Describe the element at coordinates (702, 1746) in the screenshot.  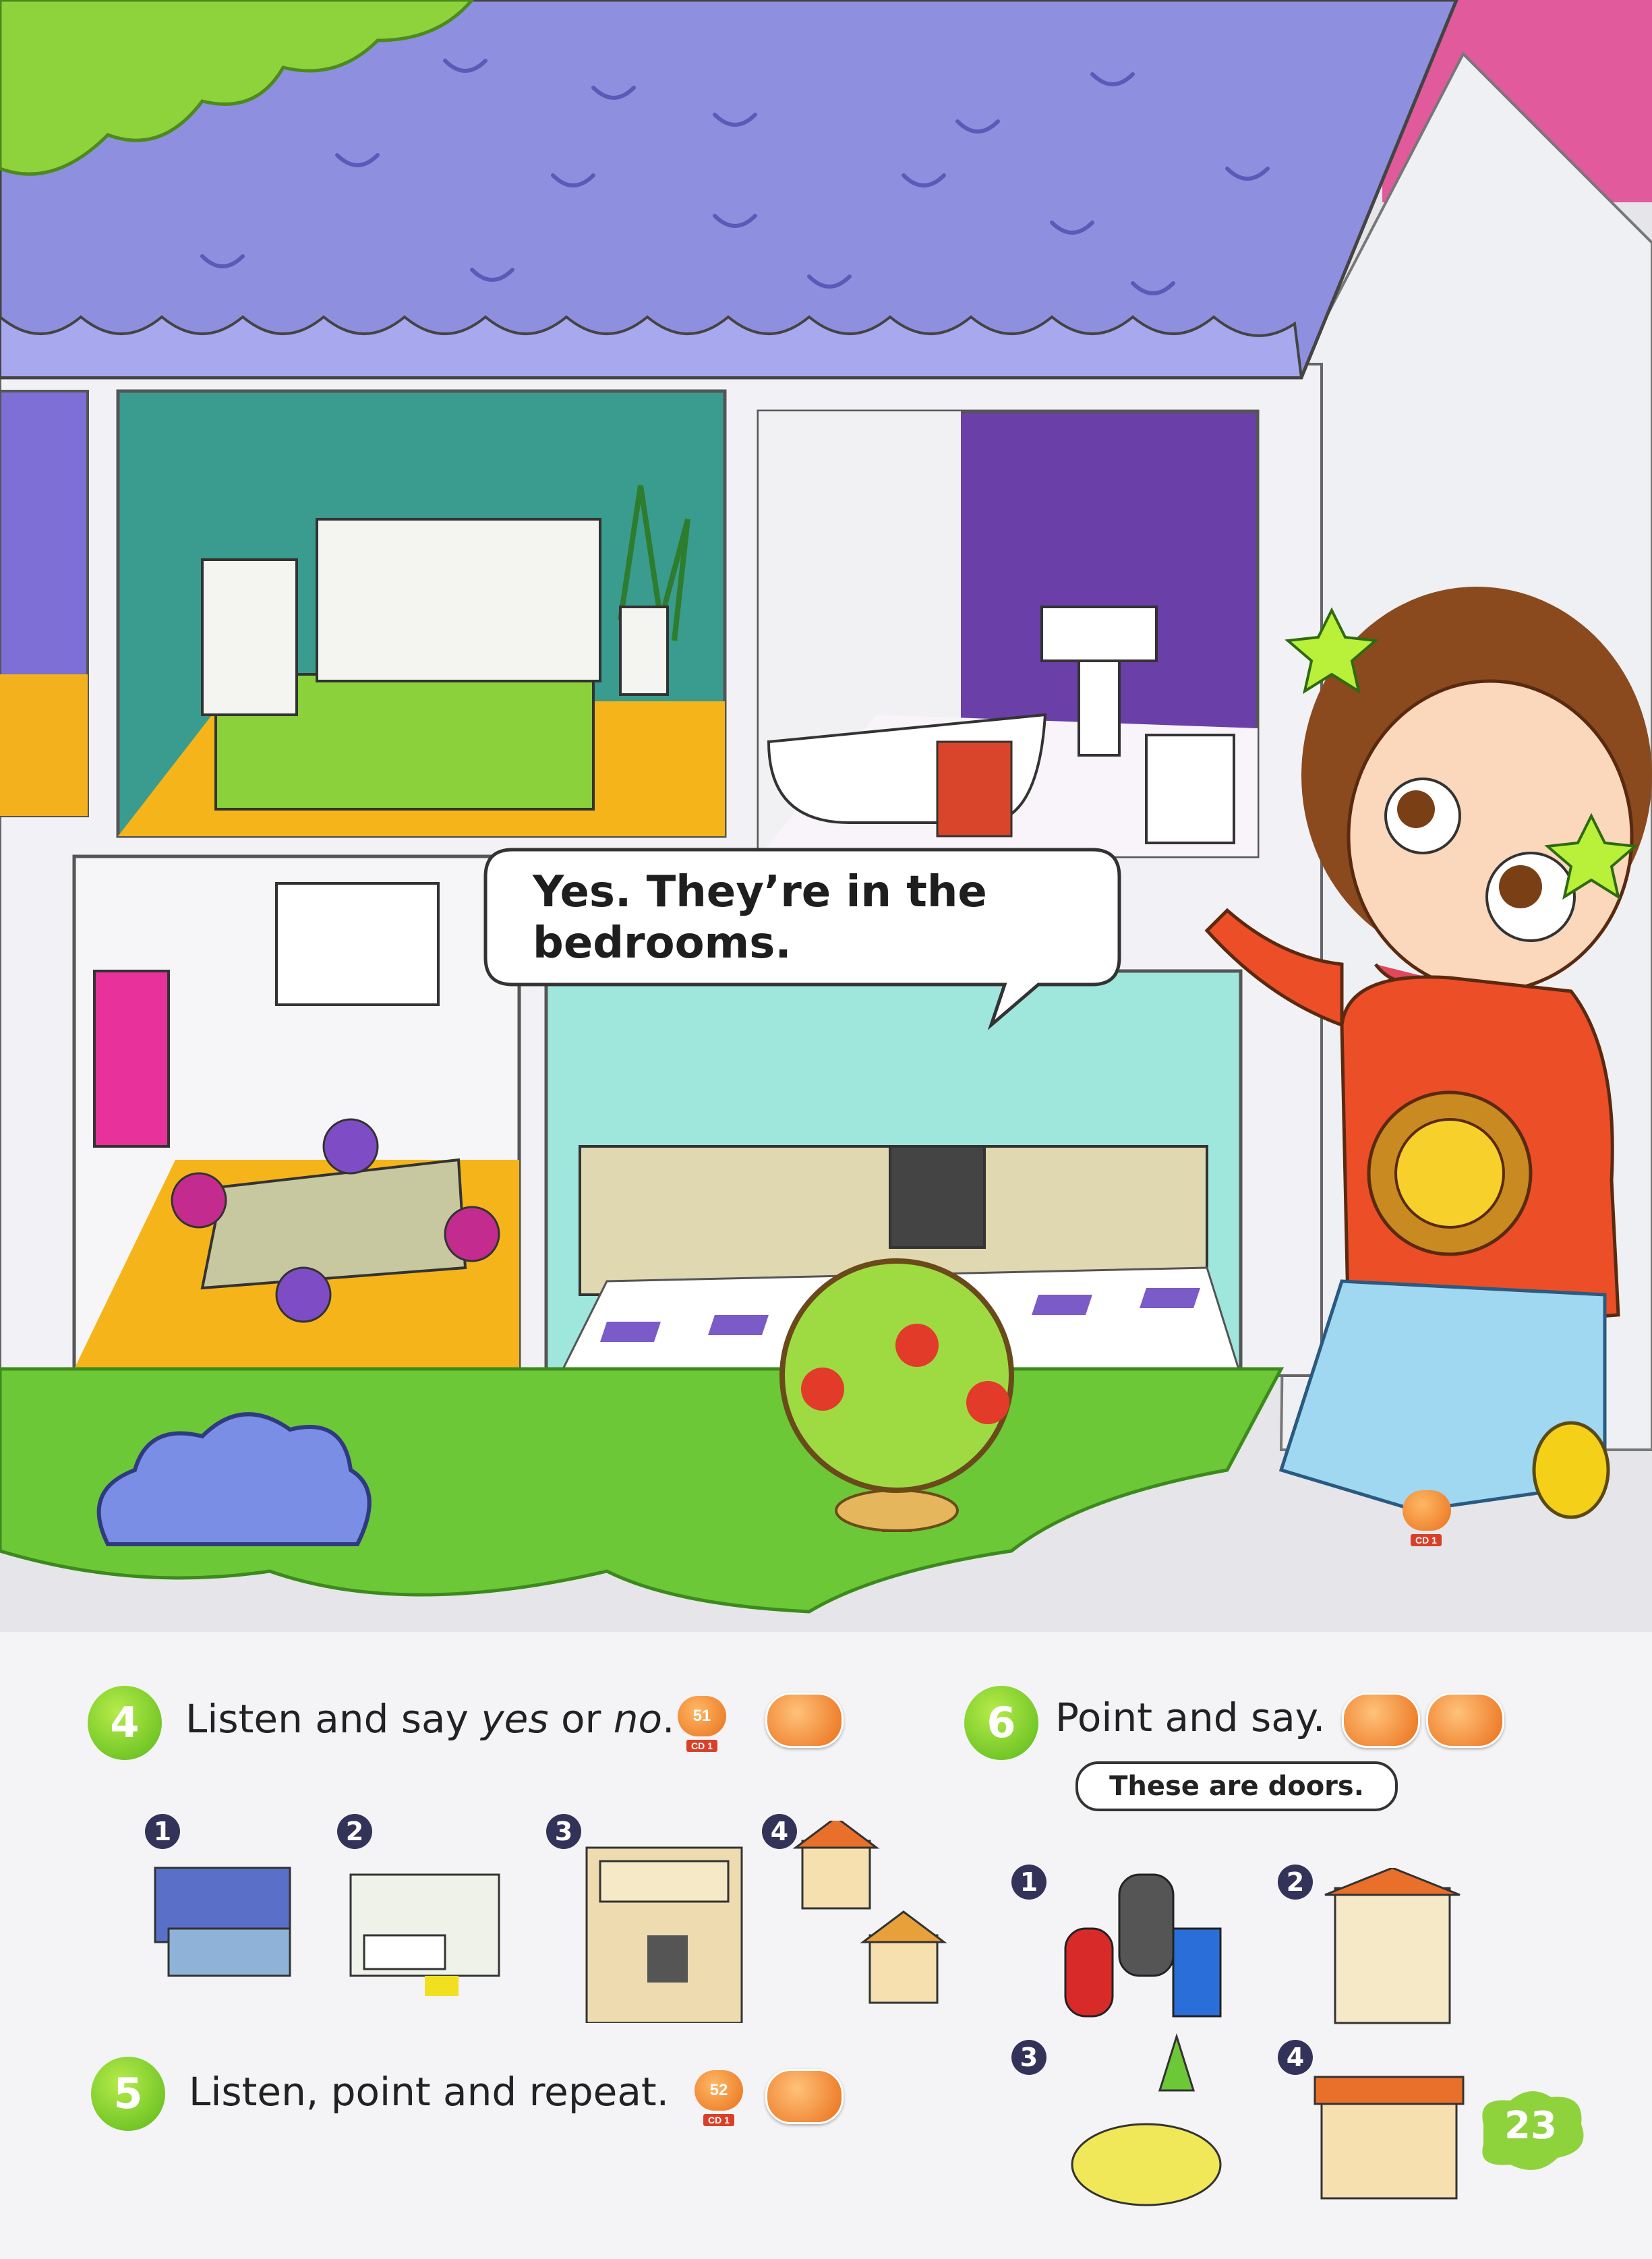
I see `exercise-4-audio-disc: CD 1` at that location.